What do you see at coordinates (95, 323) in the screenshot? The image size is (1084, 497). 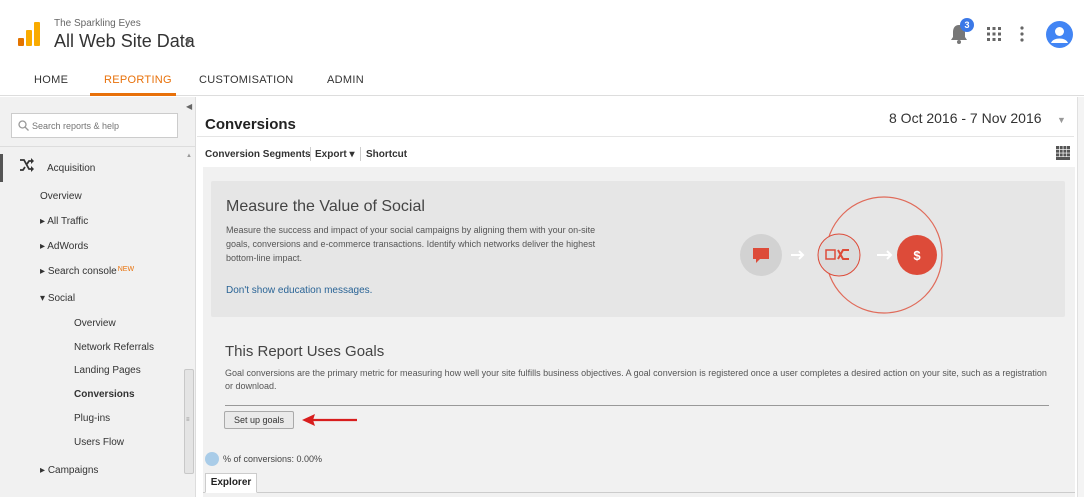 I see `sidebar-item-social-overview: Overview` at bounding box center [95, 323].